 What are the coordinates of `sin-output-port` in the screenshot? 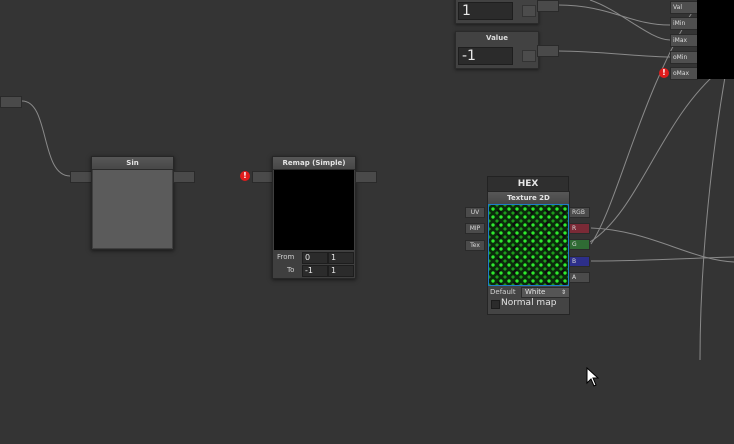 It's located at (184, 177).